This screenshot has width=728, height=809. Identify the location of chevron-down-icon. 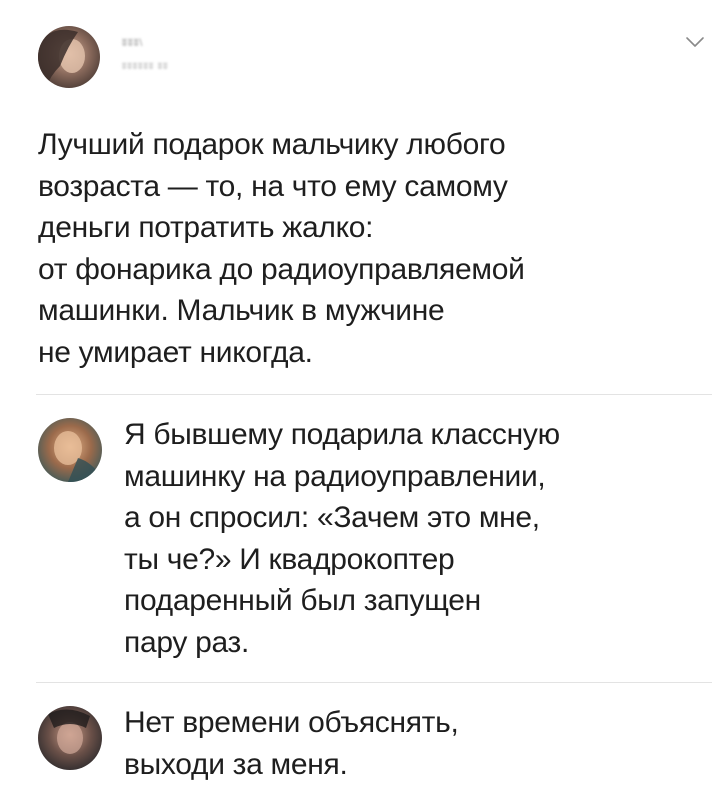
(695, 42).